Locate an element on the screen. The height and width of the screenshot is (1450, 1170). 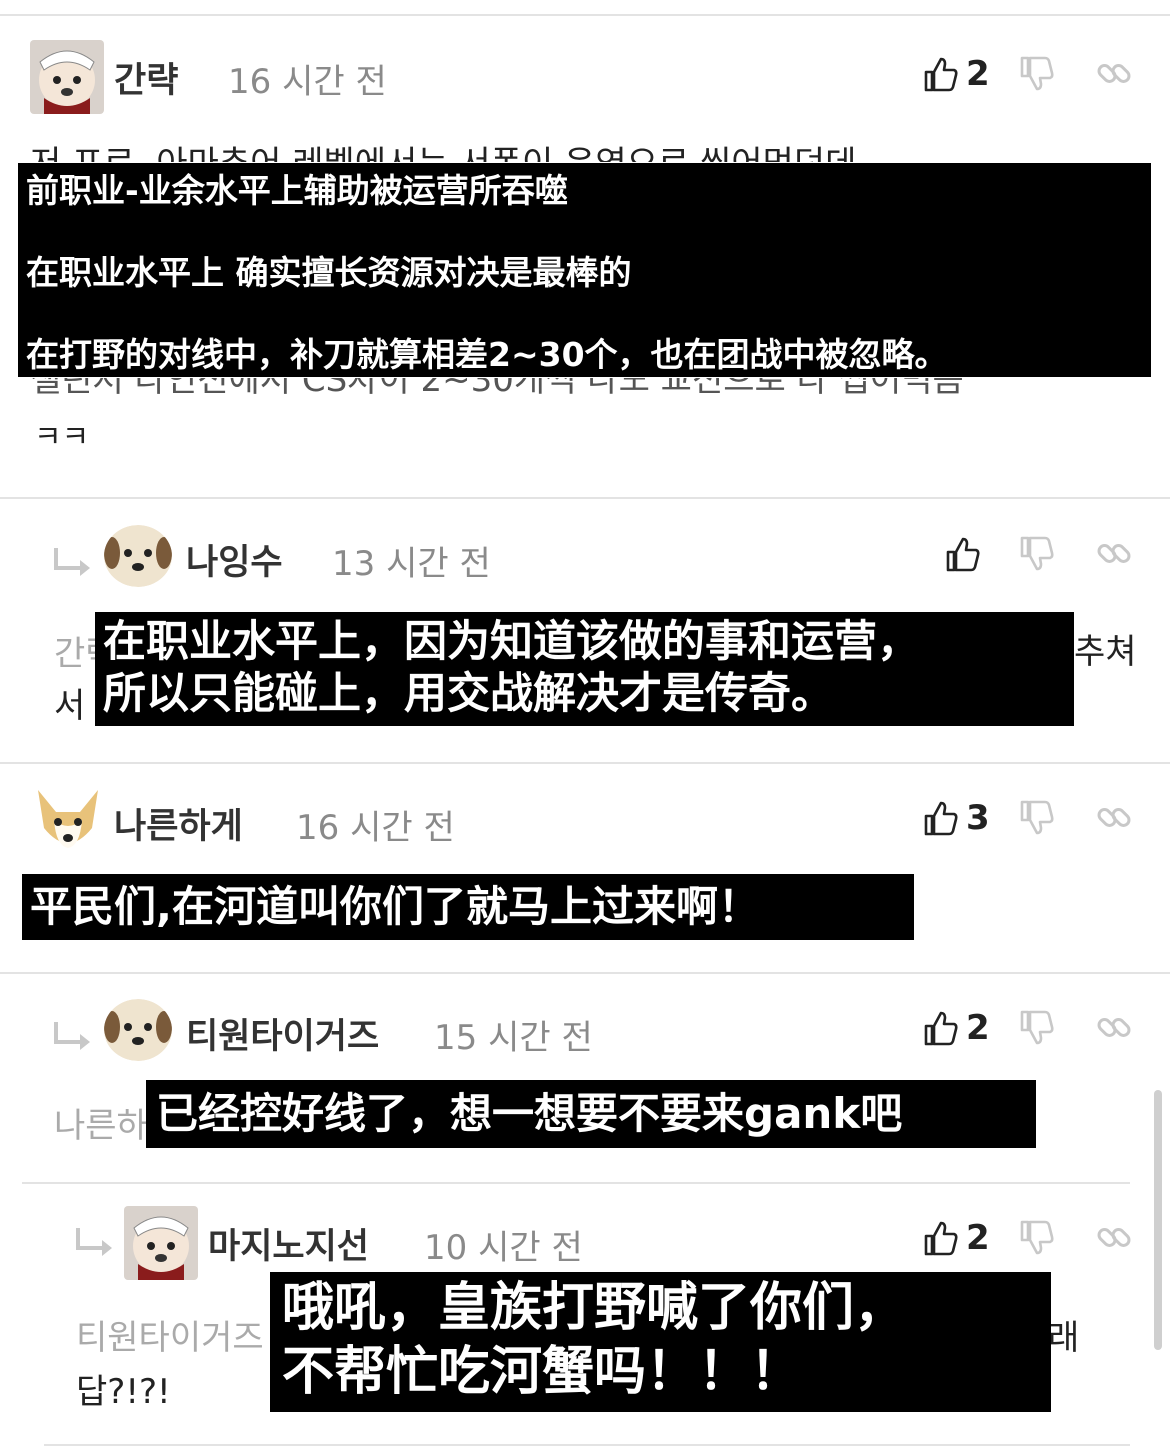
caption-line: 已经控好线了，想一想要不要来gank吧 is located at coordinates (529, 1113).